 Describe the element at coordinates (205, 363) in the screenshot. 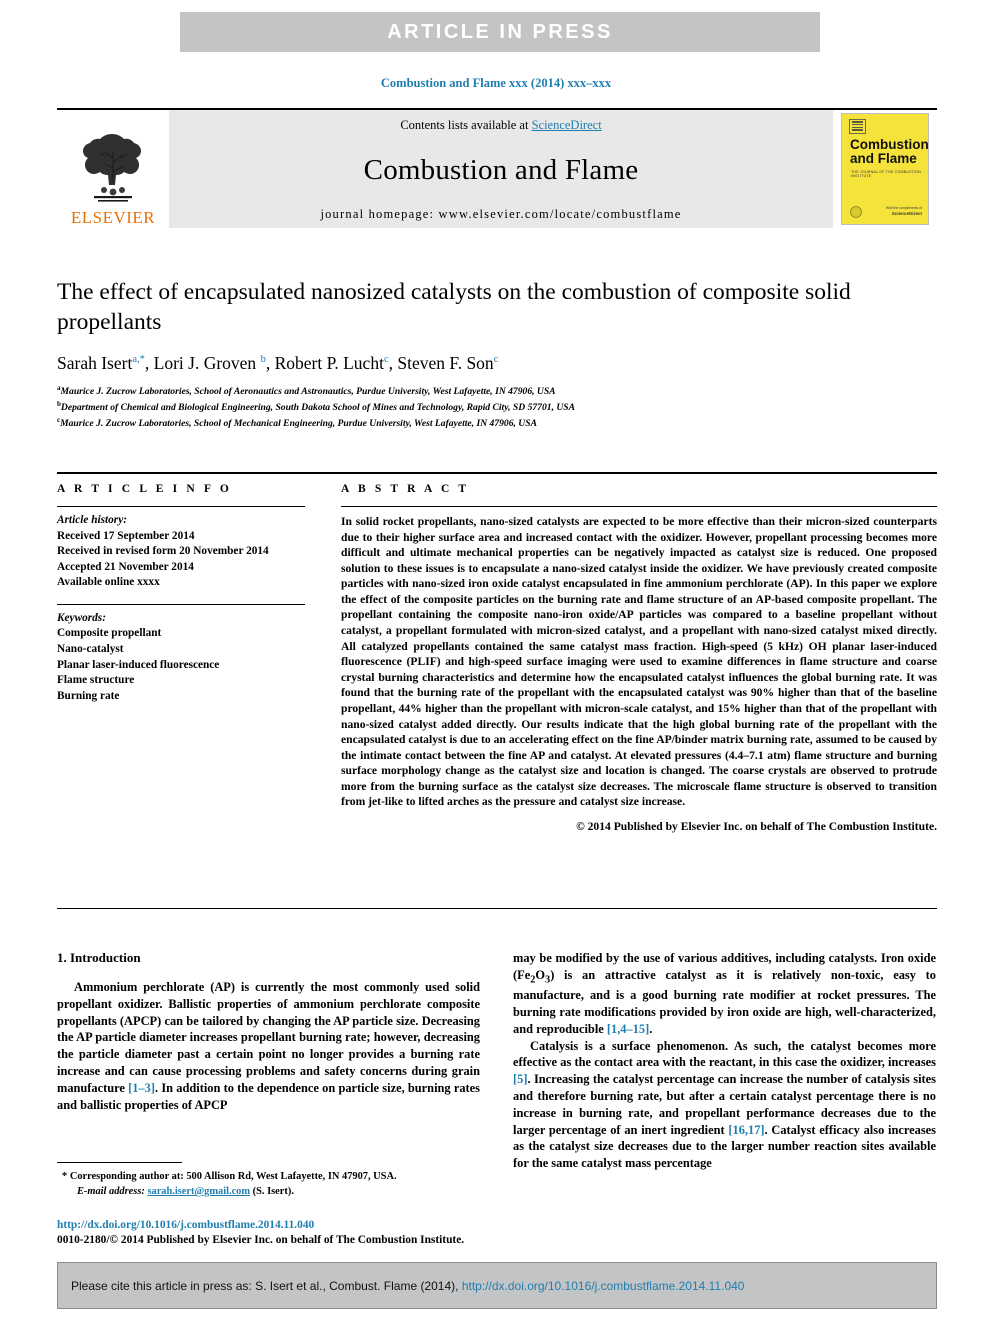

I see `author-name: Lori J. Groven` at that location.